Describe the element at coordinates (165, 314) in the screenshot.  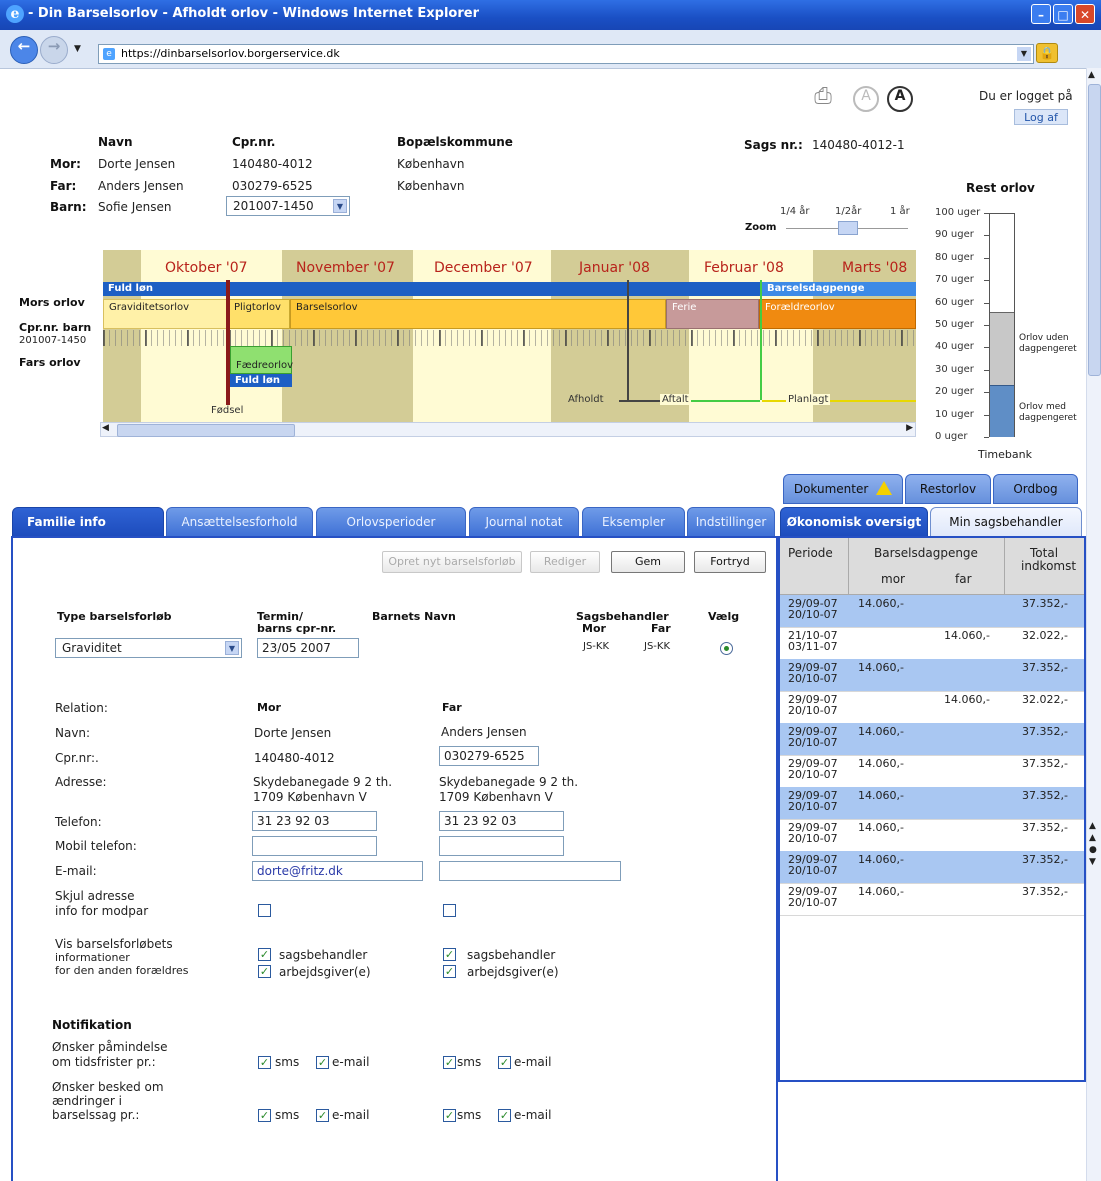
I see `bar-graviditetsorlov: Graviditetsorlov` at that location.